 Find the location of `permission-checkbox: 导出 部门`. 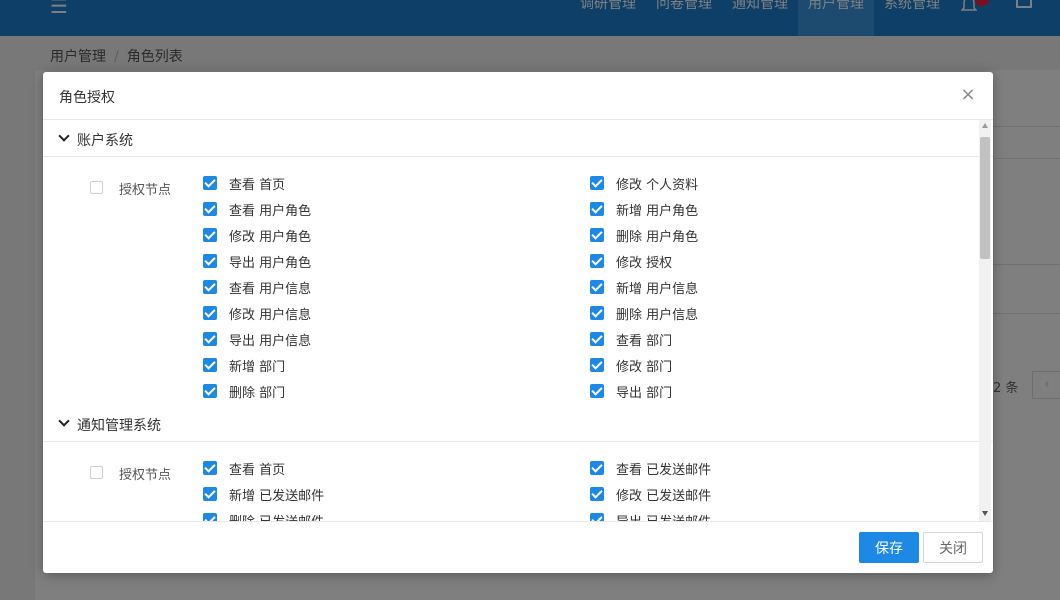

permission-checkbox: 导出 部门 is located at coordinates (631, 391).